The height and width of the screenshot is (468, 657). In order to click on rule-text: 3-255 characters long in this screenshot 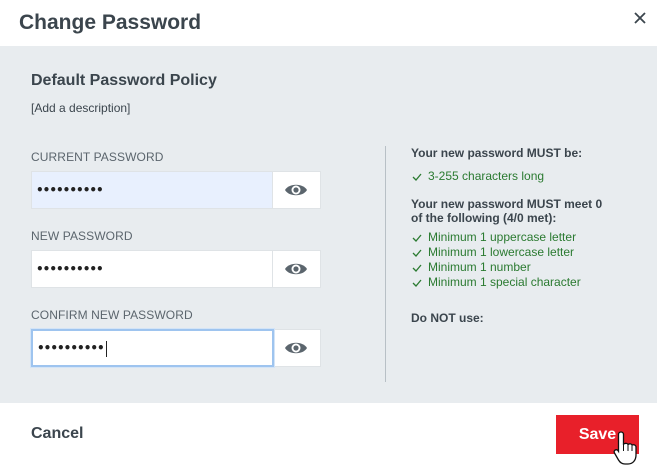, I will do `click(486, 176)`.